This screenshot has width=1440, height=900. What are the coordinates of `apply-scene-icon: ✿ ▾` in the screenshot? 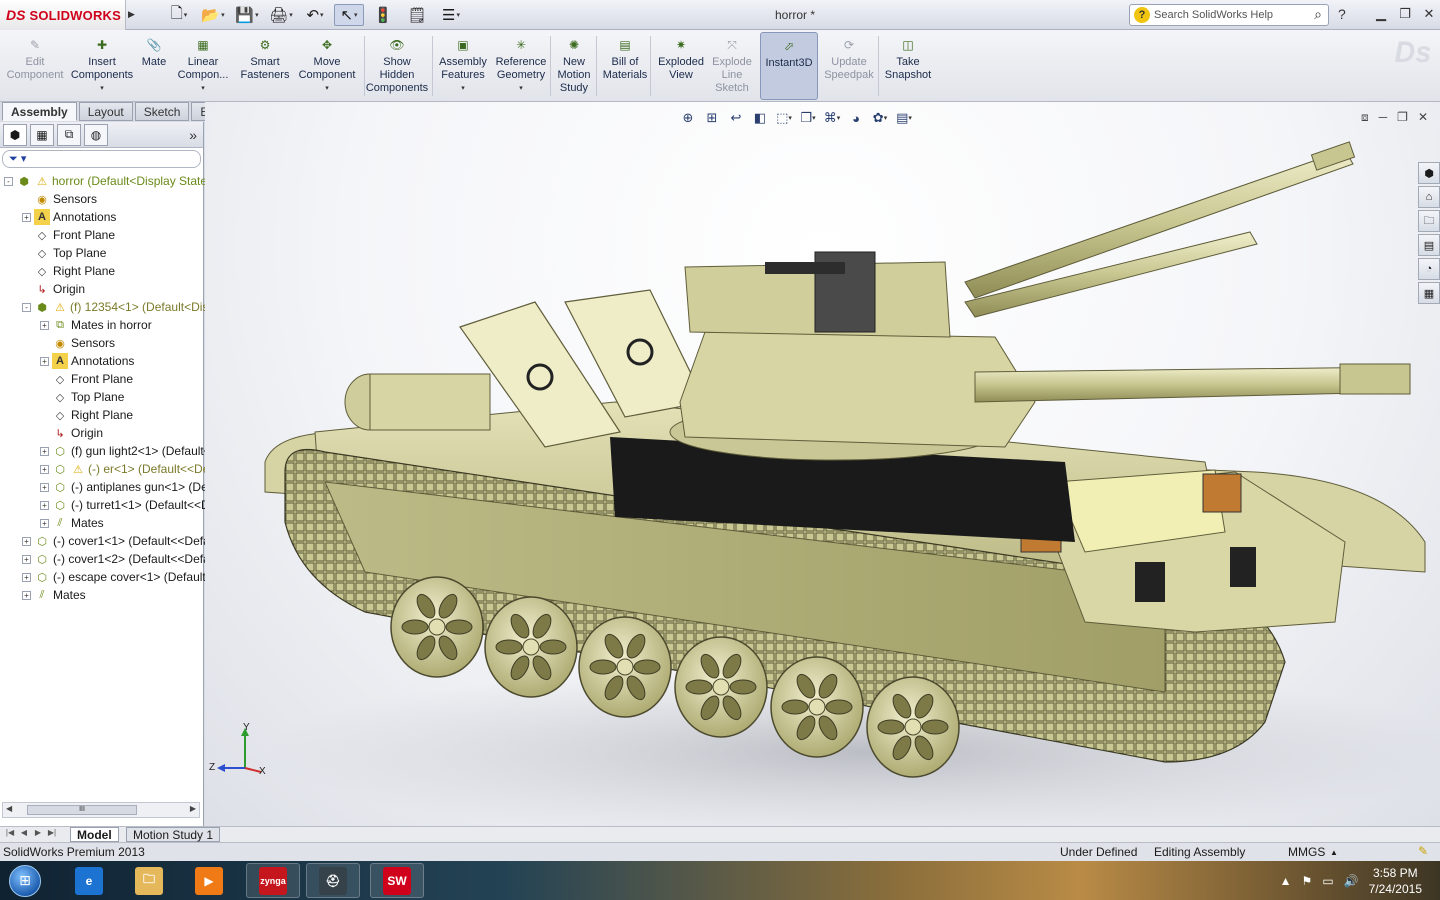 It's located at (880, 118).